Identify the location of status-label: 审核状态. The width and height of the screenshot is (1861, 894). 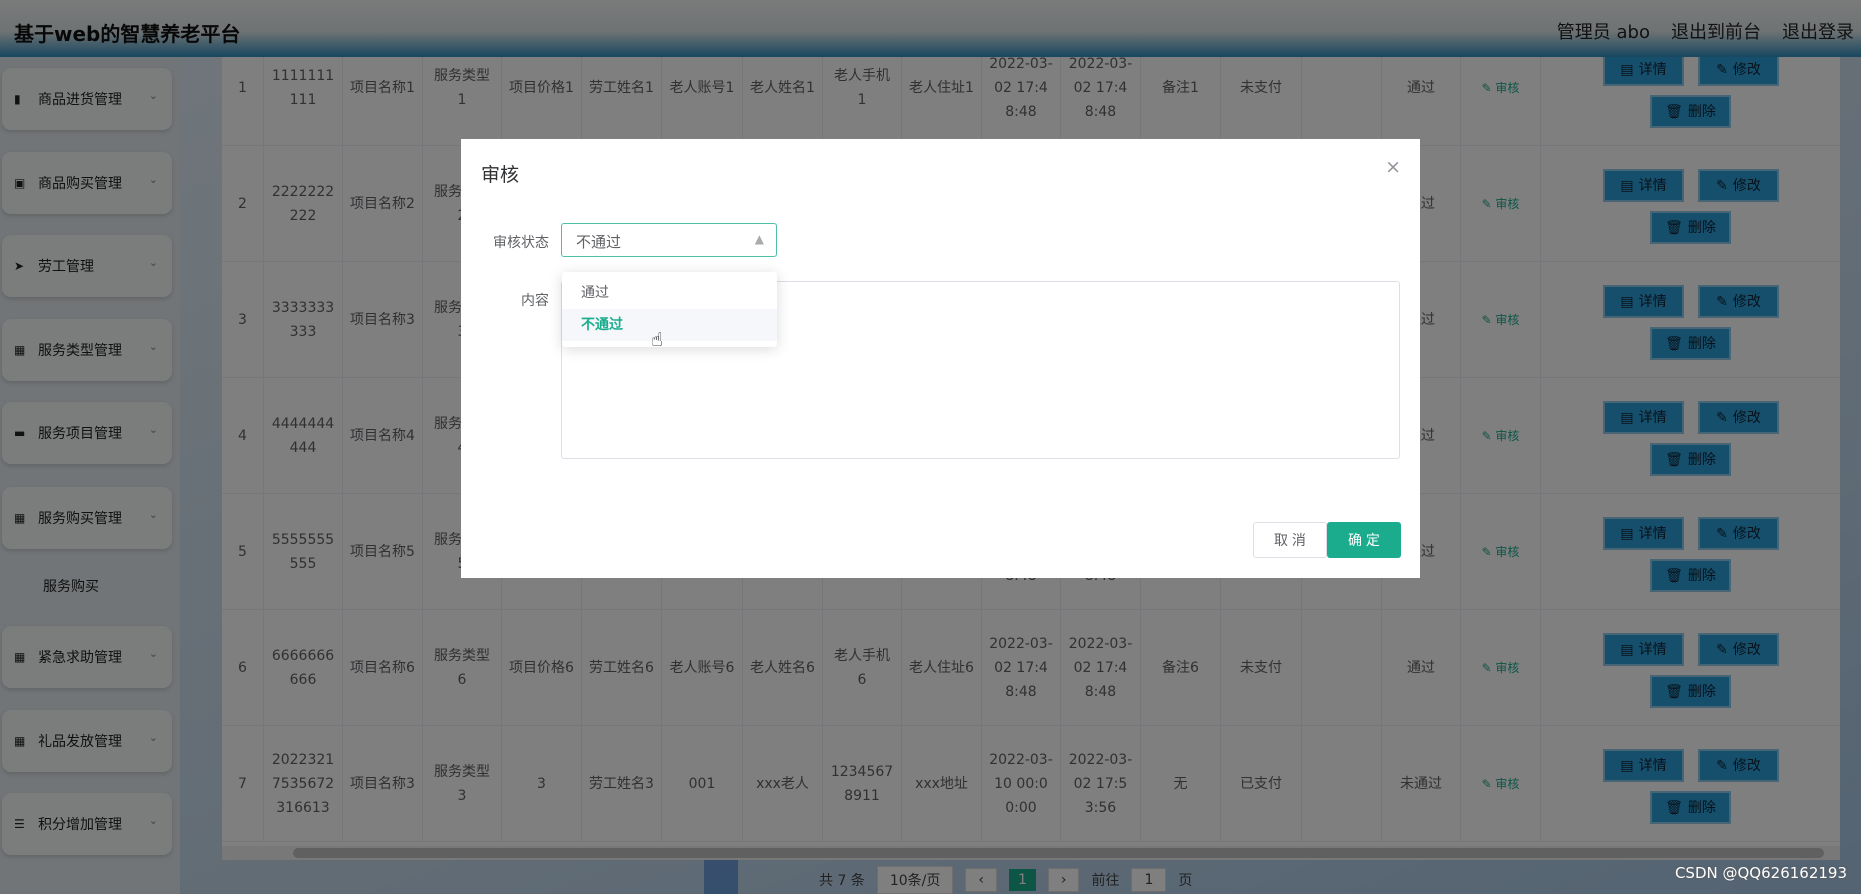
(521, 243).